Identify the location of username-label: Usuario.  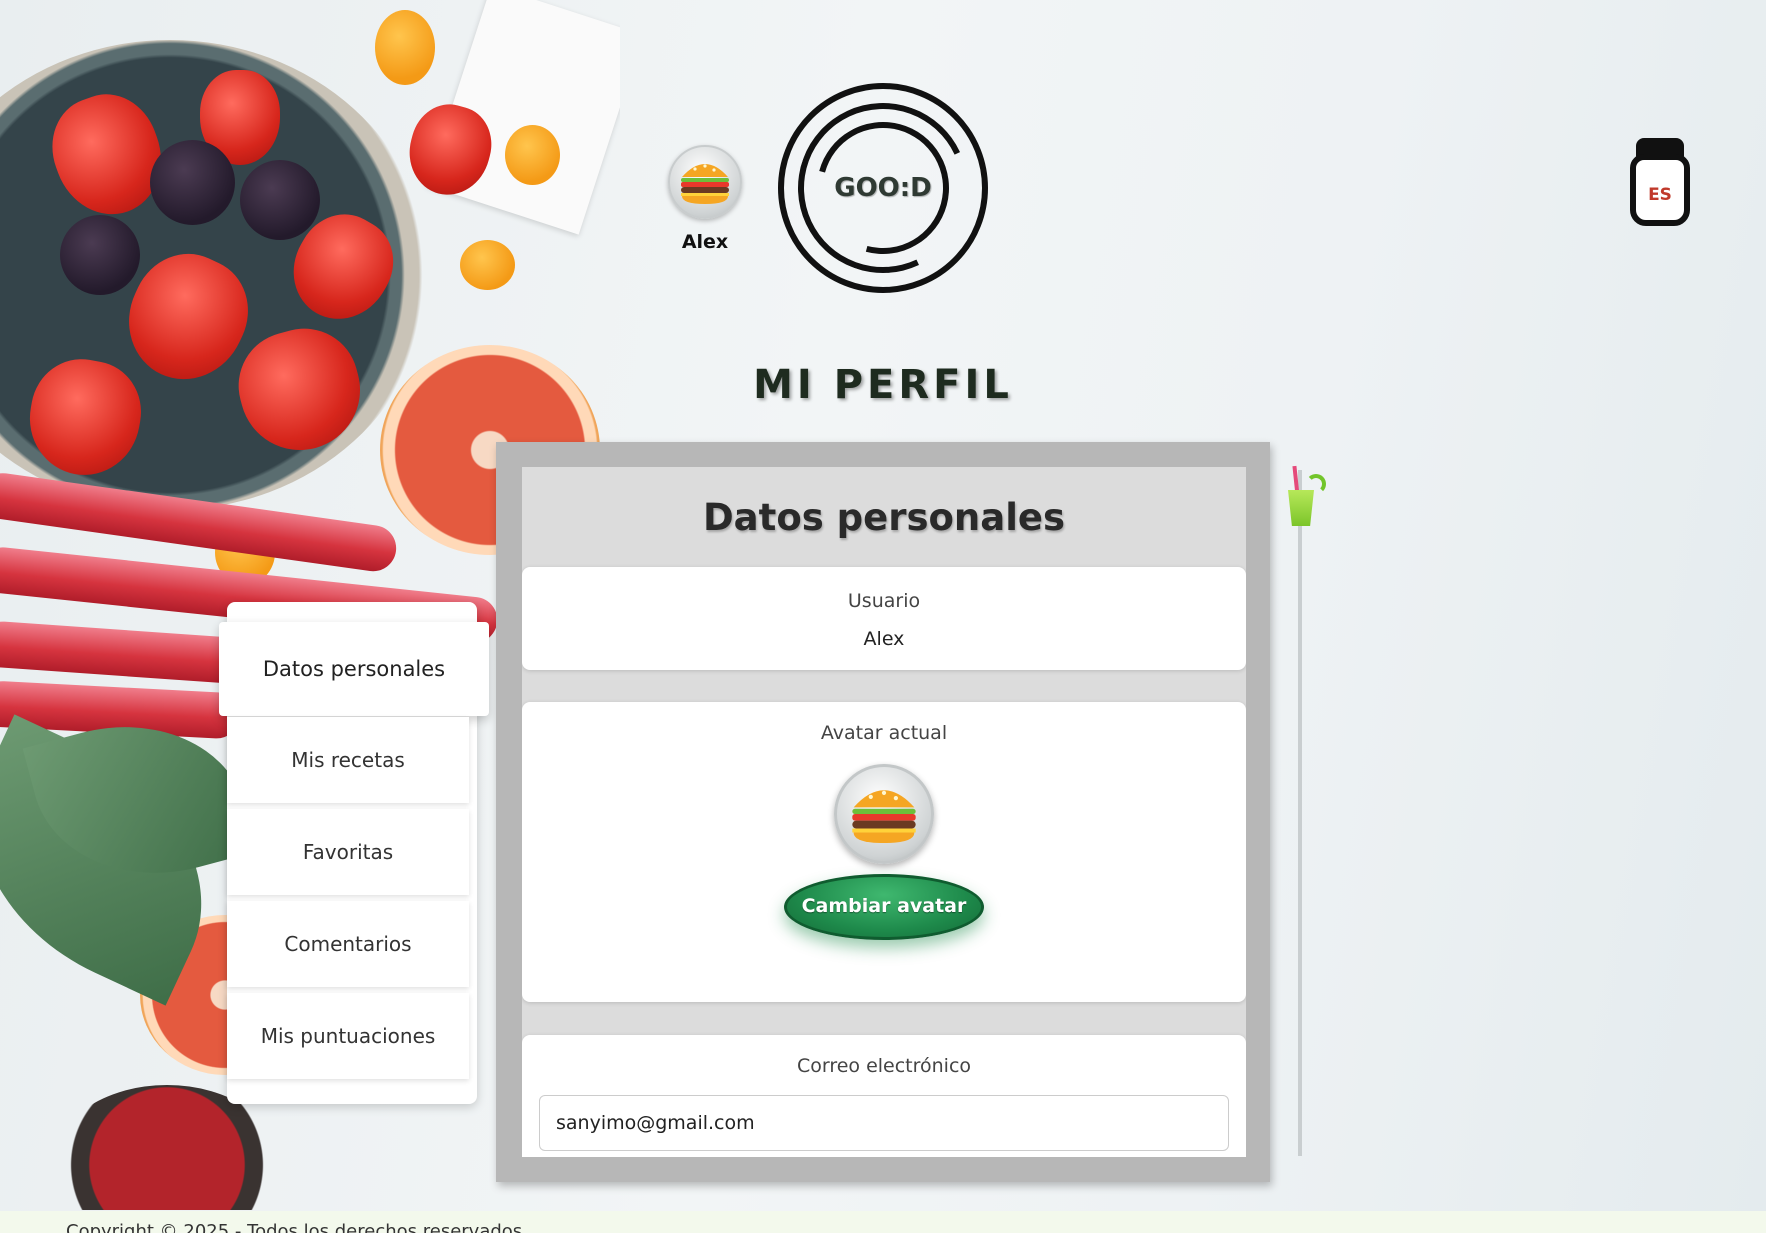
(884, 601).